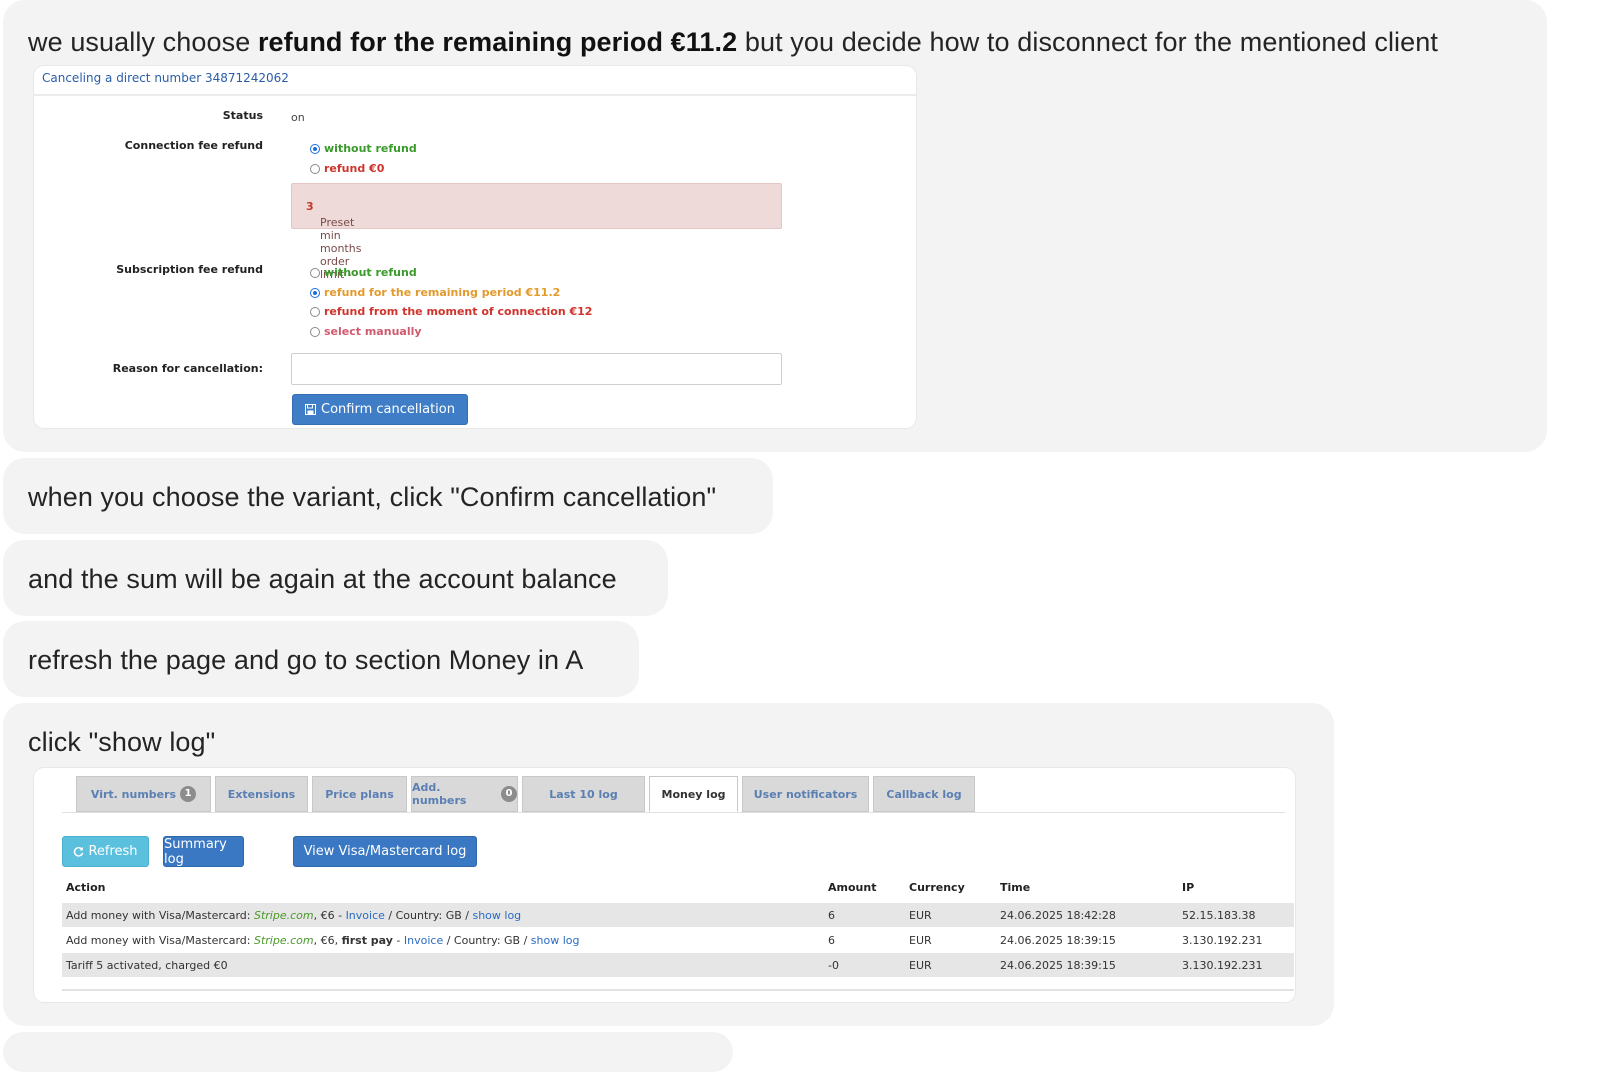 The width and height of the screenshot is (1597, 1072). Describe the element at coordinates (1058, 915) in the screenshot. I see `time-cell: 24.06.2025 18:42:28` at that location.